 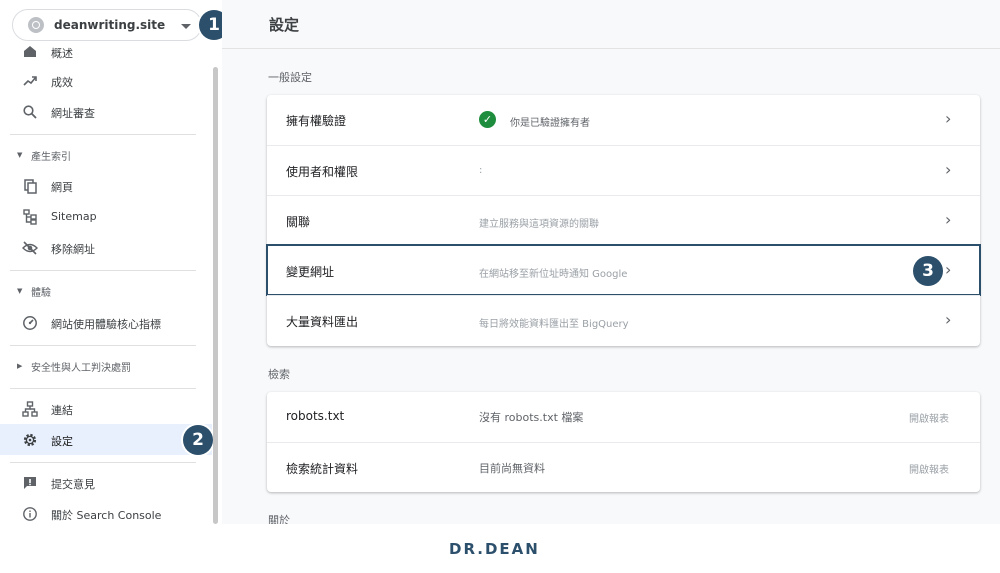 What do you see at coordinates (30, 323) in the screenshot?
I see `speed-icon` at bounding box center [30, 323].